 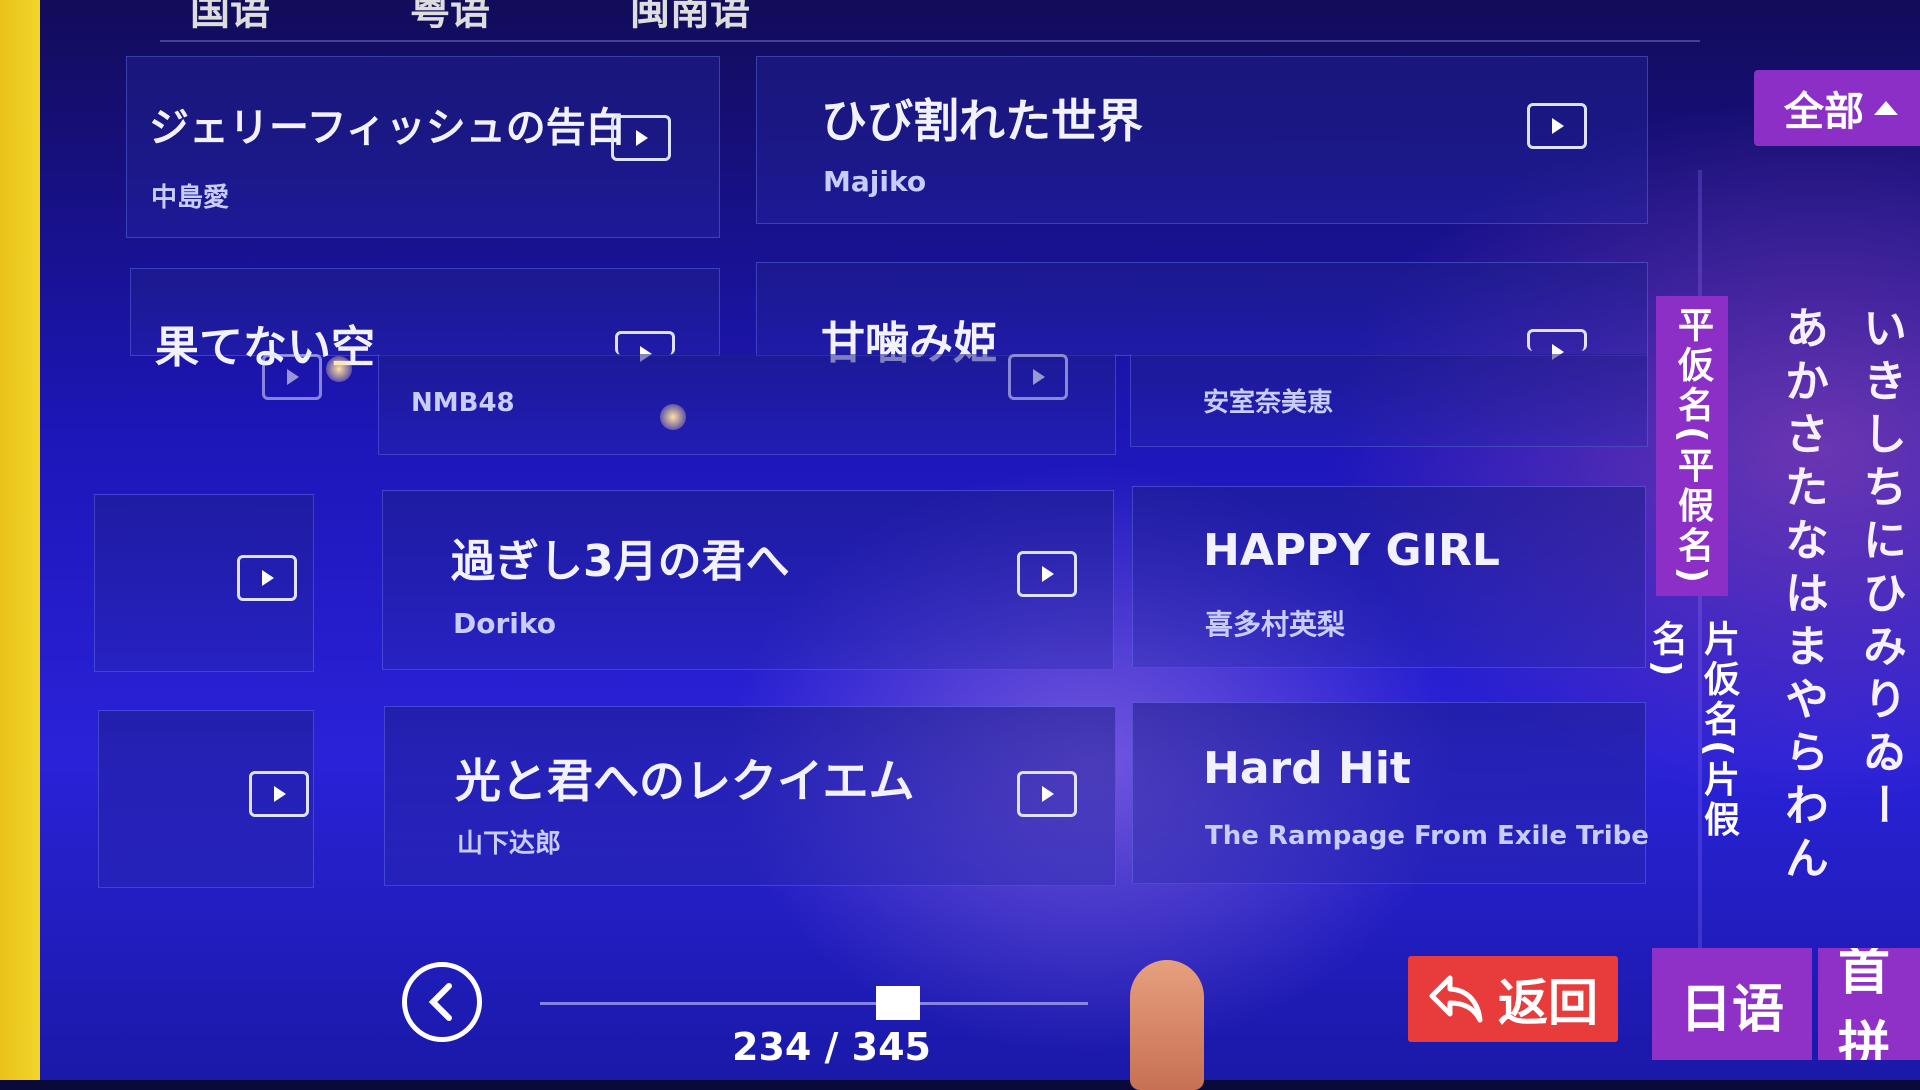 I want to click on song-card: 過ぎし3月の君へ Doriko, so click(x=748, y=580).